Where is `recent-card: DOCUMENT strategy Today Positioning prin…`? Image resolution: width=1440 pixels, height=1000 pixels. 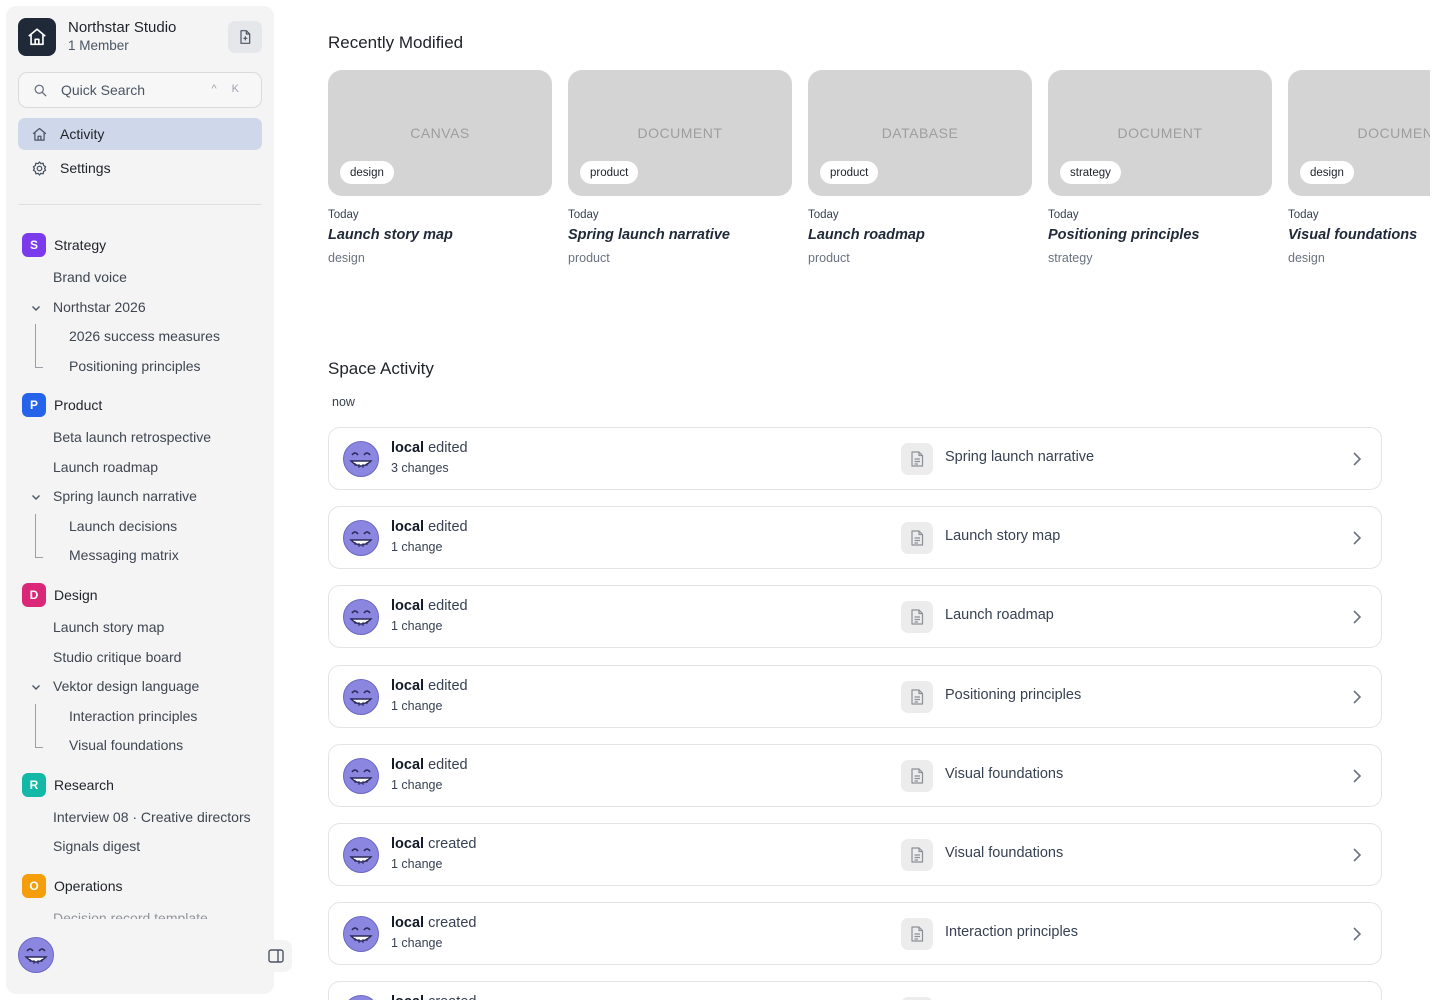
recent-card: DOCUMENT strategy Today Positioning prin… is located at coordinates (1160, 167).